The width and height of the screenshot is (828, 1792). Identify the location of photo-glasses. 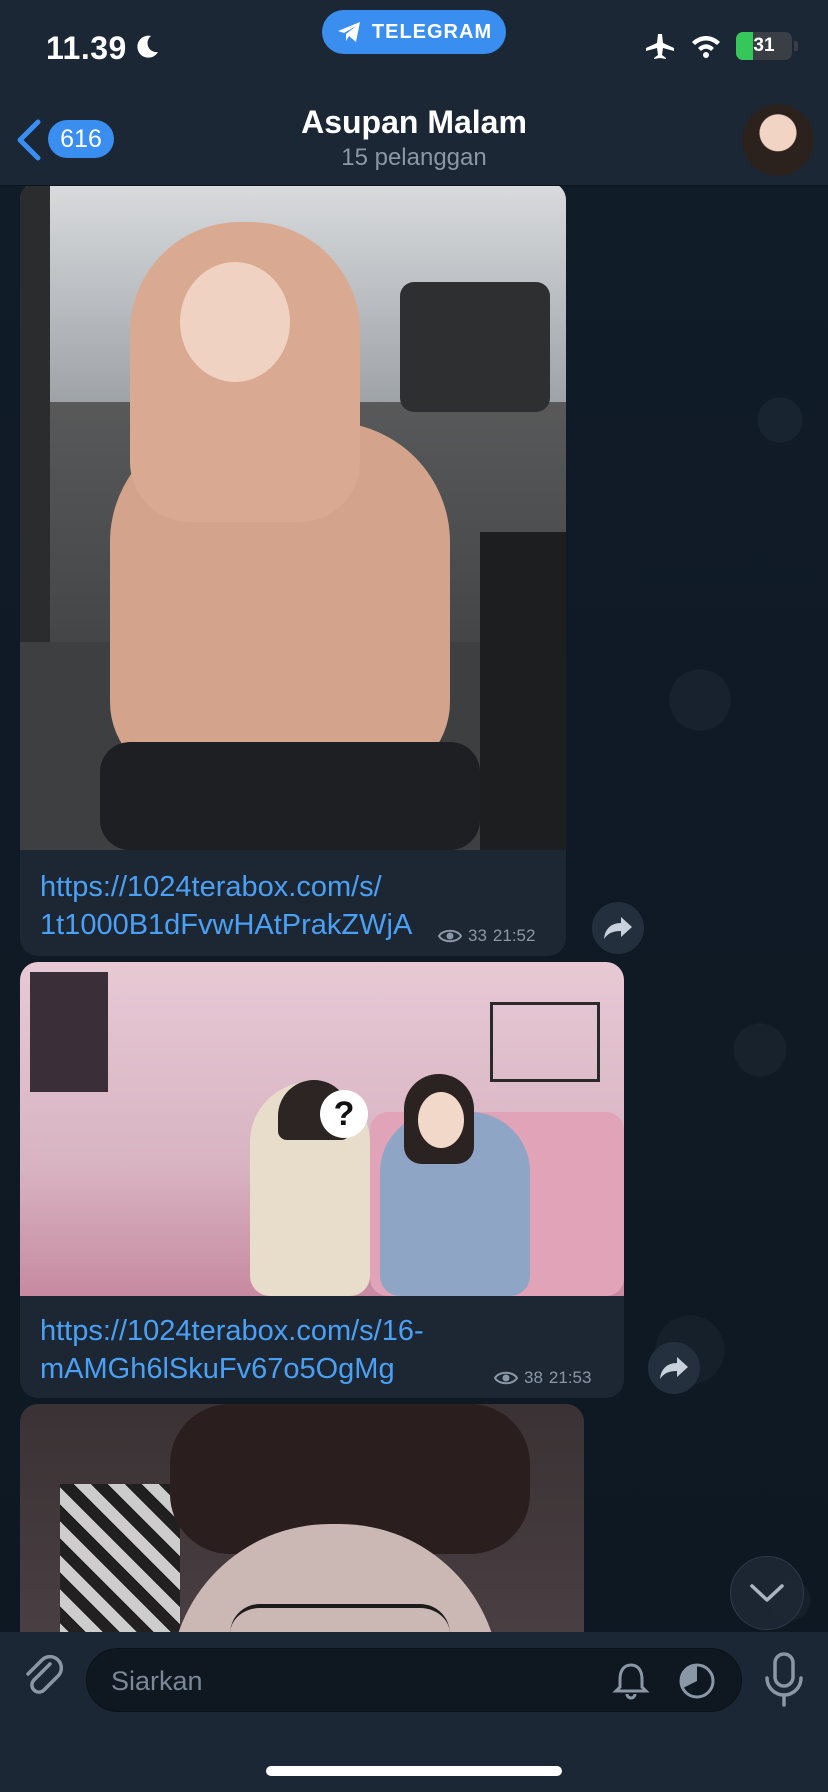
(340, 1618).